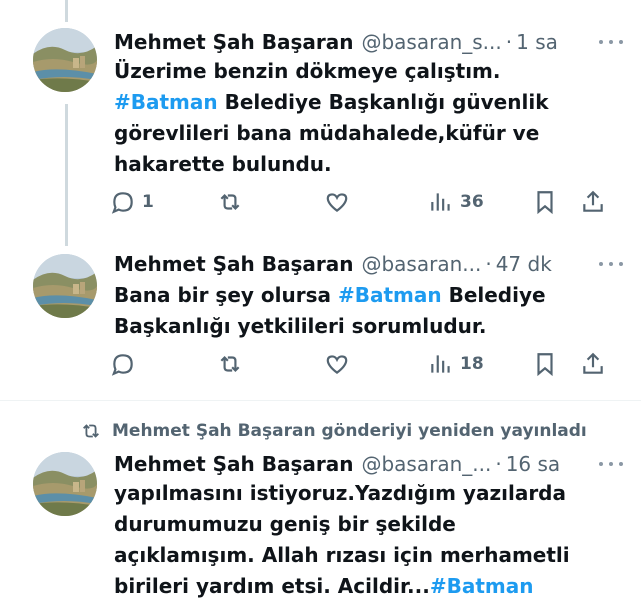 The width and height of the screenshot is (641, 602). I want to click on tweet-text-segment: Üzerime benzin dökmeye çalıştım., so click(307, 71).